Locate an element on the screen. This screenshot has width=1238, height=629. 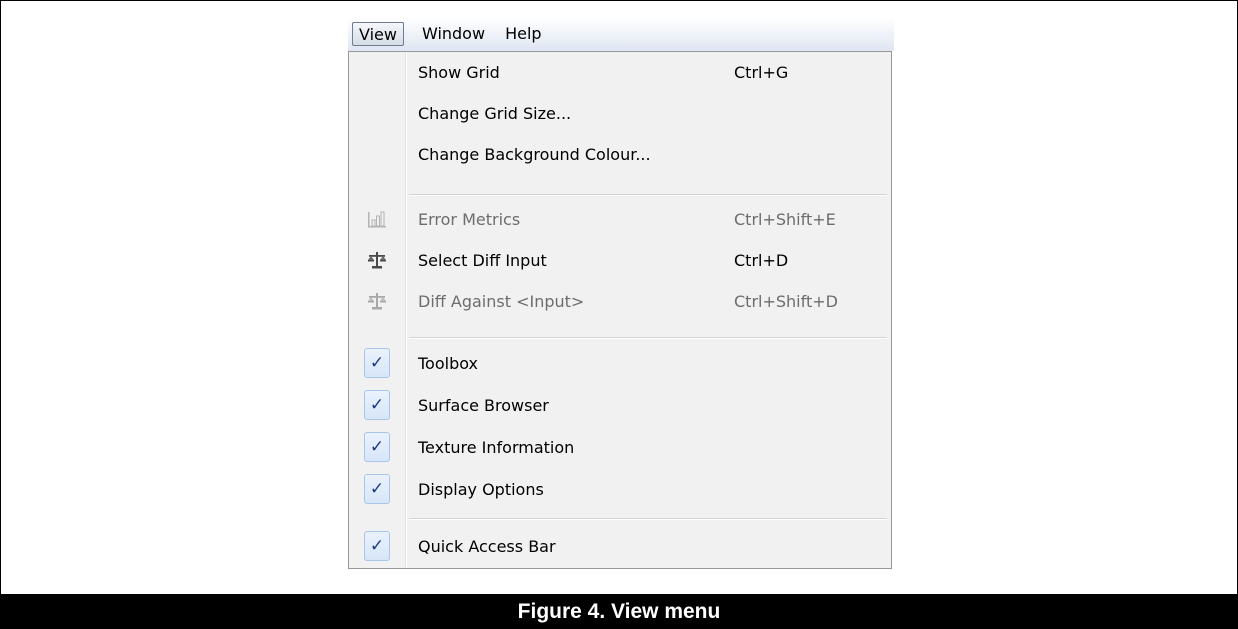
menu-item-label: Show Grid is located at coordinates (459, 72).